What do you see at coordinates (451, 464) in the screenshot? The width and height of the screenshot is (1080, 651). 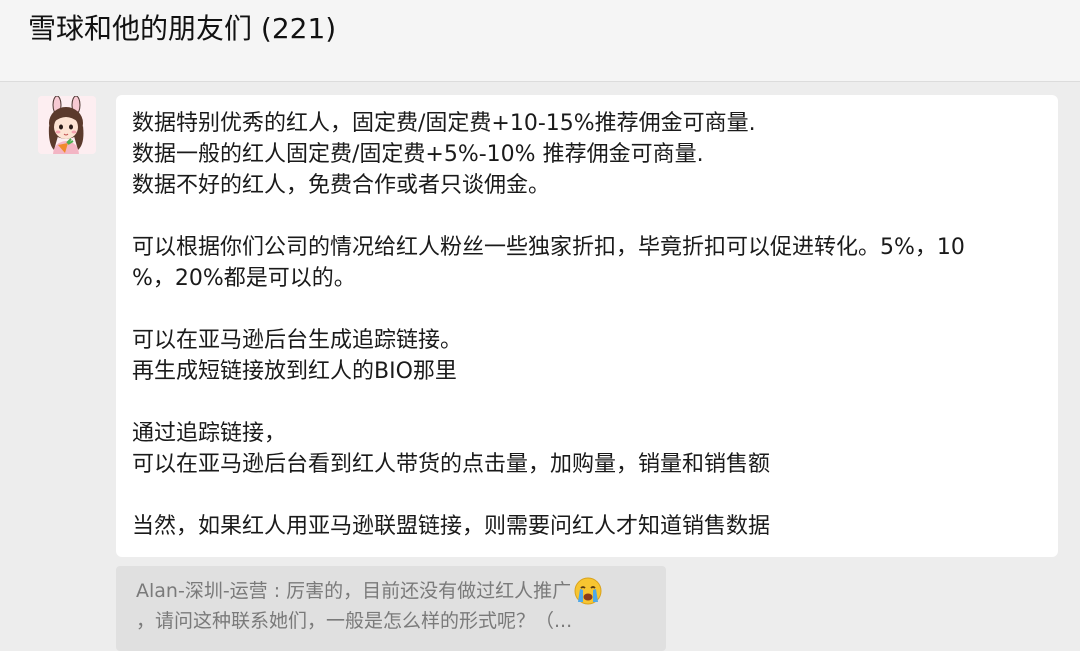 I see `message-line: 可以在亚马逊后台看到红人带货的点击量，加购量，销量和销售额` at bounding box center [451, 464].